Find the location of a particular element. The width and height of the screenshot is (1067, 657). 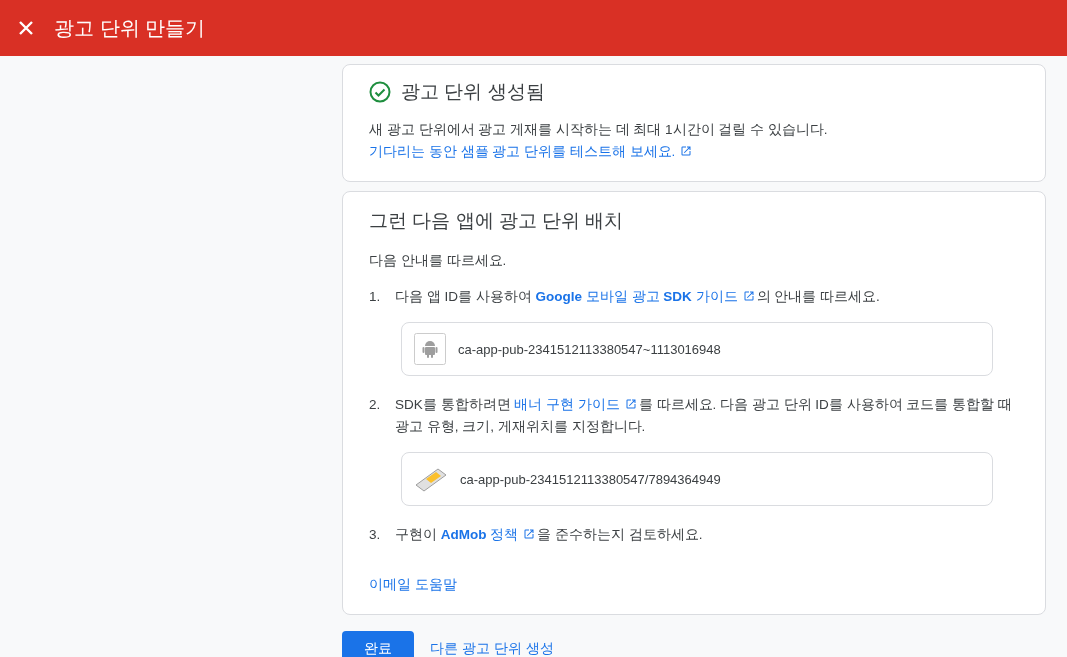

status-text: 새 광고 단위에서 광고 게재를 시작하는 데 최대 1시간이 걸릴 수 있습니다. 기다리는 동안 샘플 광고 단위를 테스트해 보세요. is located at coordinates (599, 141).